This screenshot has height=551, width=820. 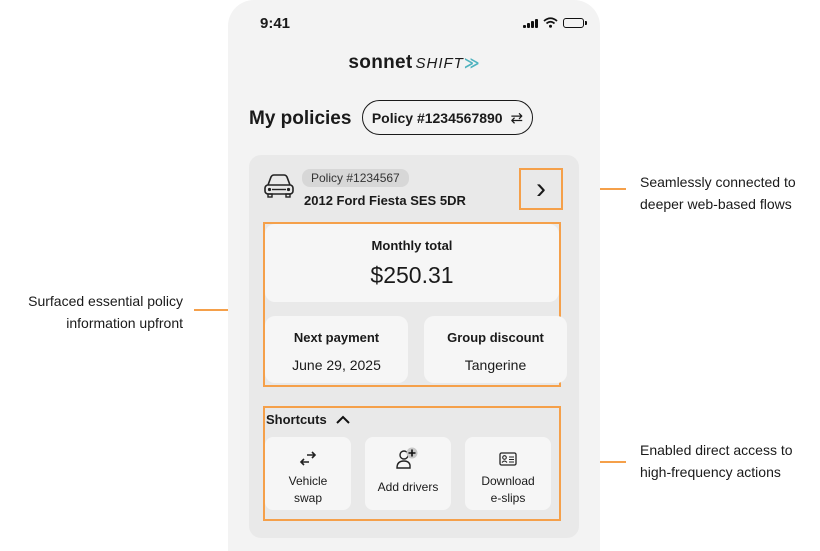 I want to click on policy-switcher-button: Policy #1234567890 ⇄, so click(x=447, y=117).